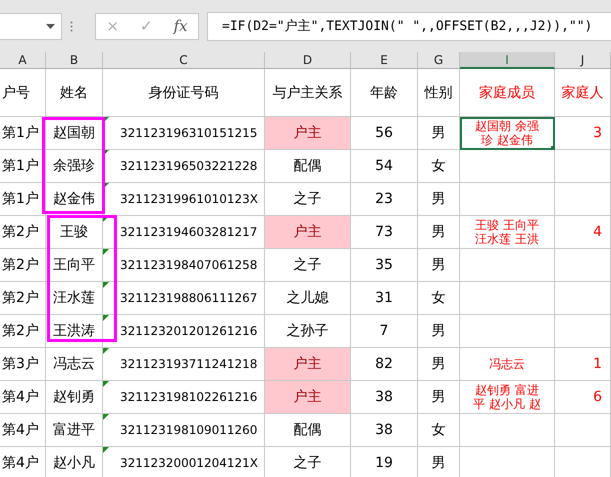  What do you see at coordinates (74, 265) in the screenshot?
I see `table-cell: 王向平` at bounding box center [74, 265].